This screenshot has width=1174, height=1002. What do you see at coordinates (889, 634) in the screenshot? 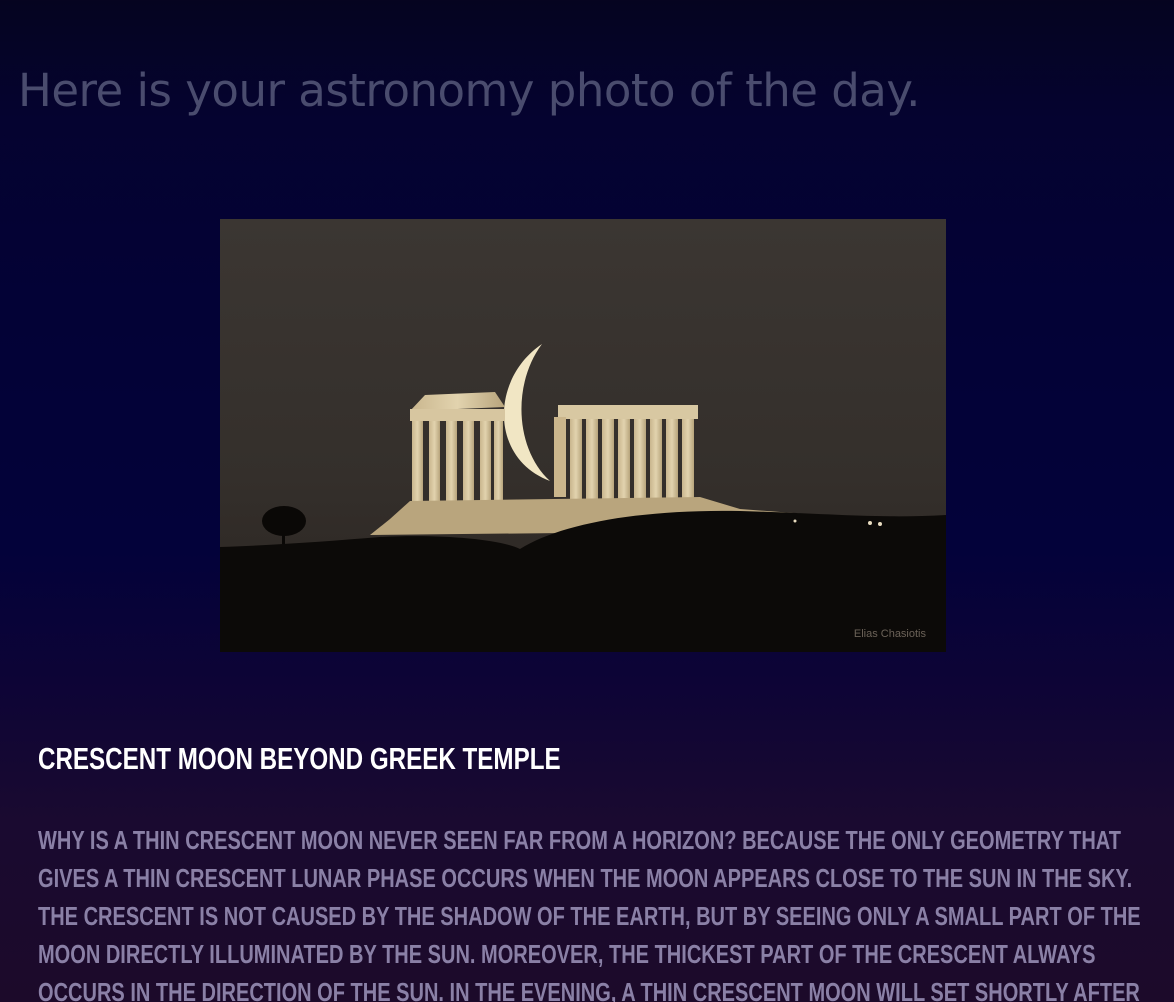
I see `photo-credit: Elias Chasiotis` at bounding box center [889, 634].